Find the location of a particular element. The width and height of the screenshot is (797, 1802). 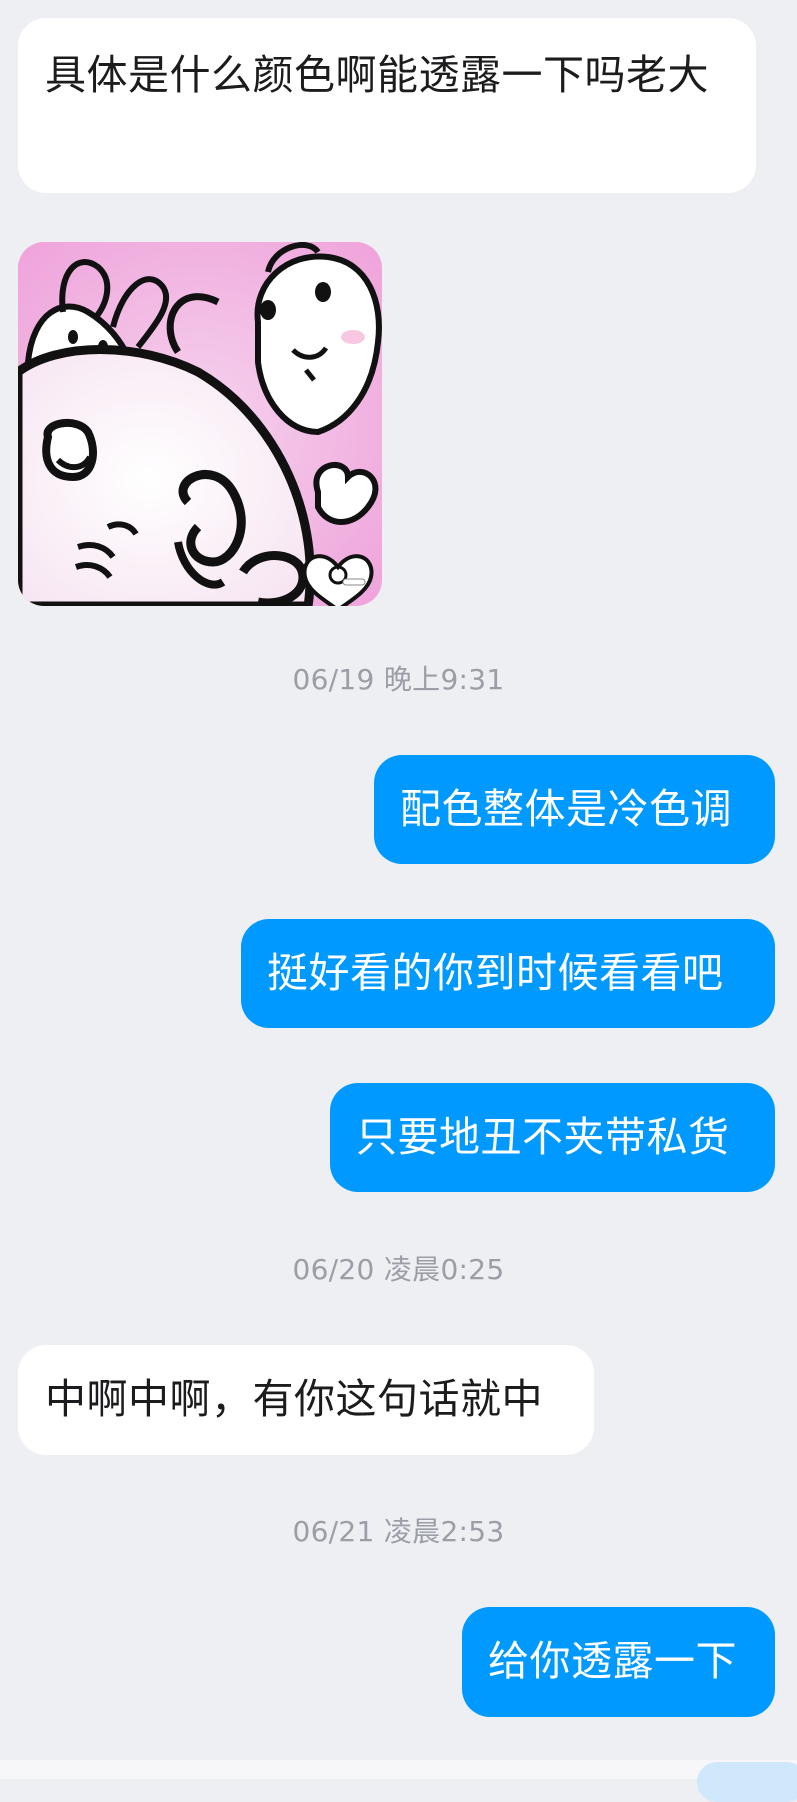

outgoing-message-bubble: 配色整体是冷色调 is located at coordinates (574, 809).